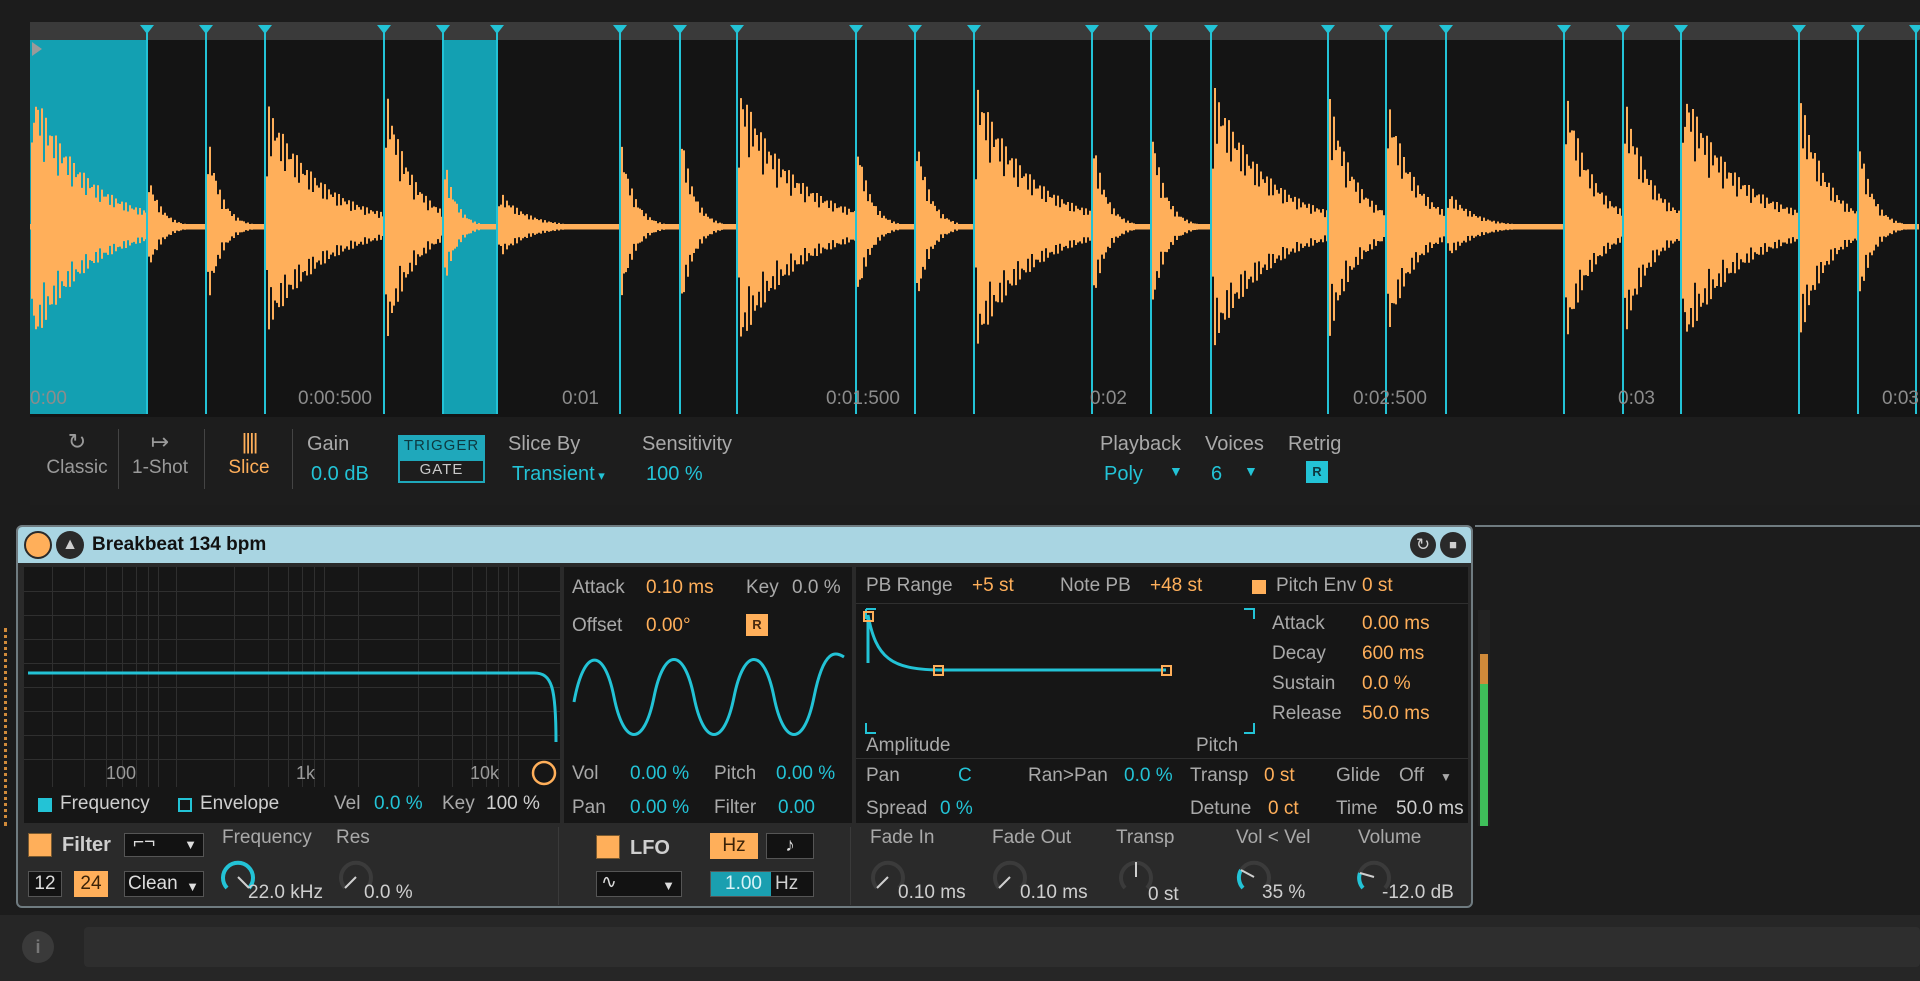 The image size is (1920, 981). I want to click on save-preset-button: ■, so click(1453, 545).